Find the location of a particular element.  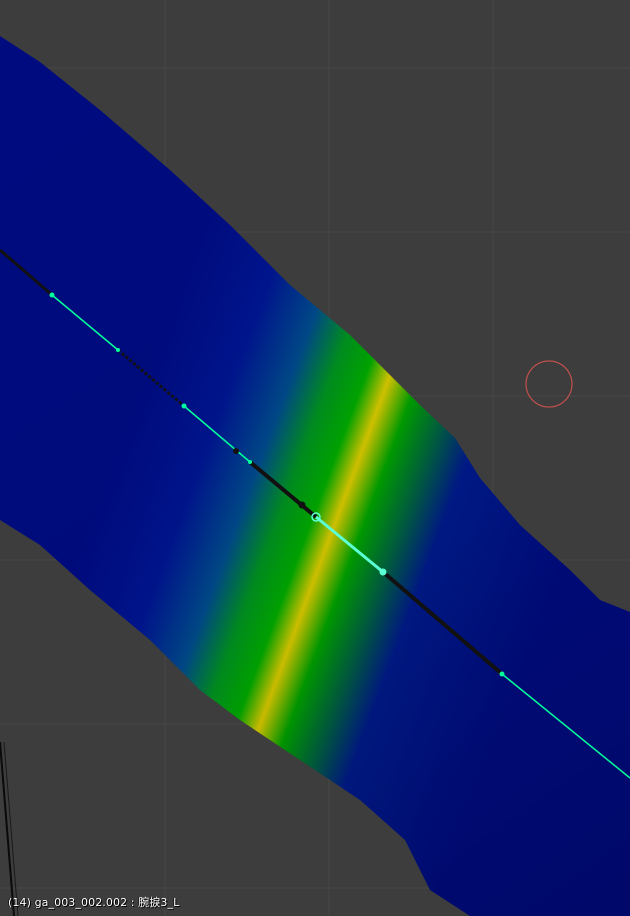

bone-joint-active-tail is located at coordinates (383, 572).